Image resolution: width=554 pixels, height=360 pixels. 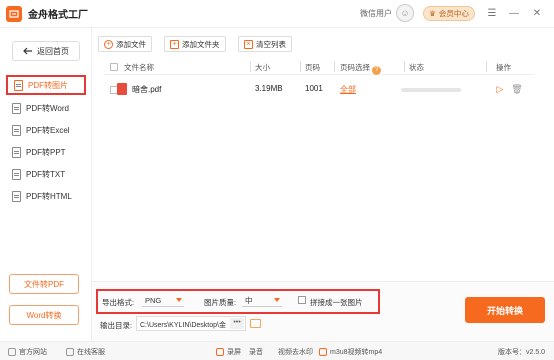 What do you see at coordinates (356, 352) in the screenshot?
I see `m3u8-to-mp4-label: m3u8视频转mp4` at bounding box center [356, 352].